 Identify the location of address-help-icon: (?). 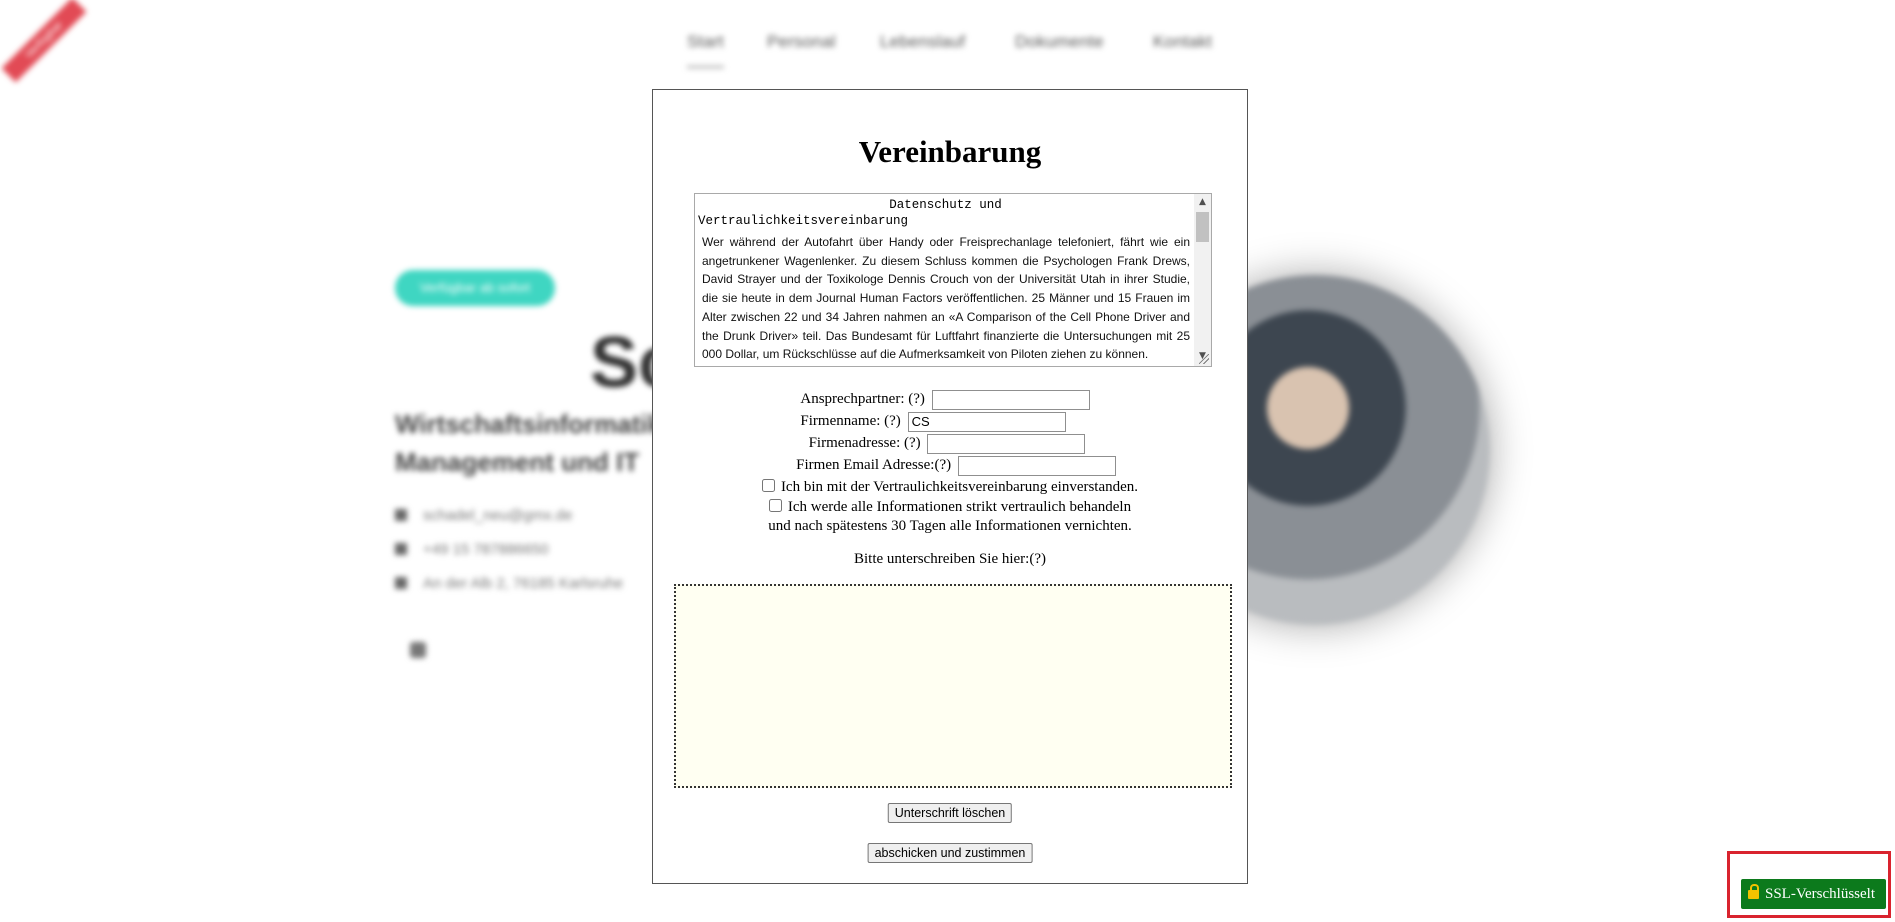
(912, 443).